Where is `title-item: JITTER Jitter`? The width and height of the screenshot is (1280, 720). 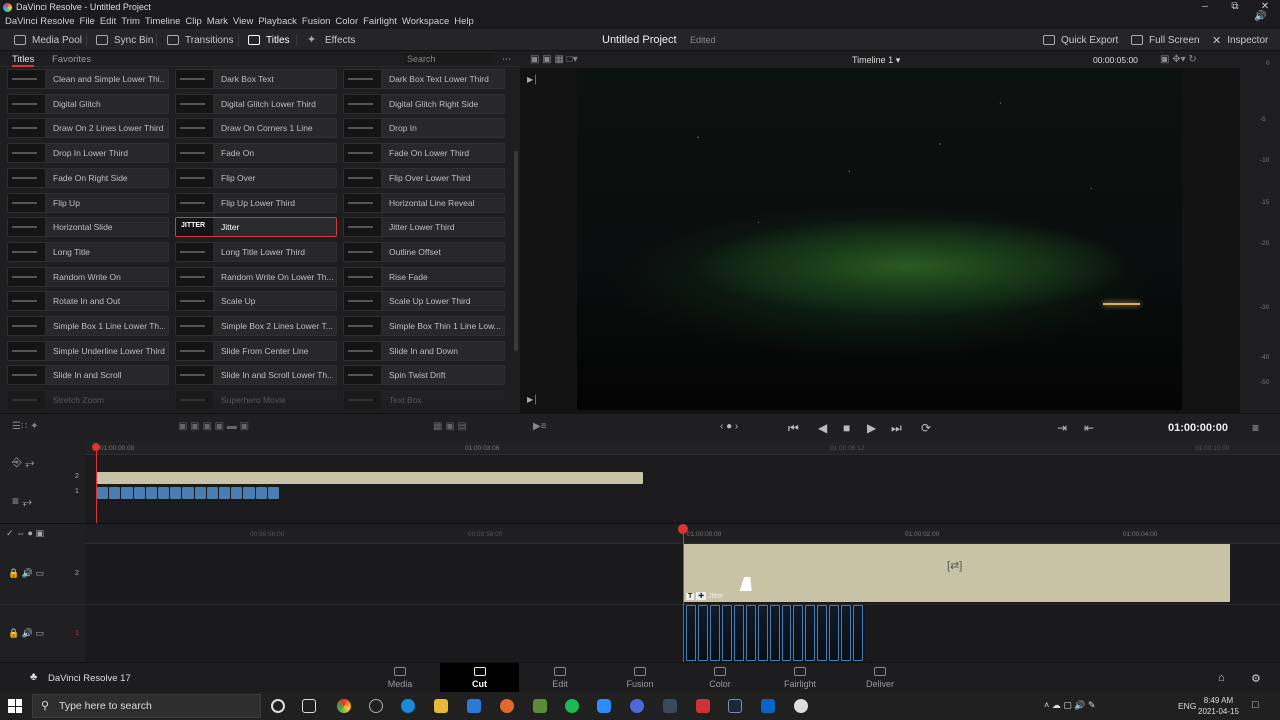 title-item: JITTER Jitter is located at coordinates (256, 227).